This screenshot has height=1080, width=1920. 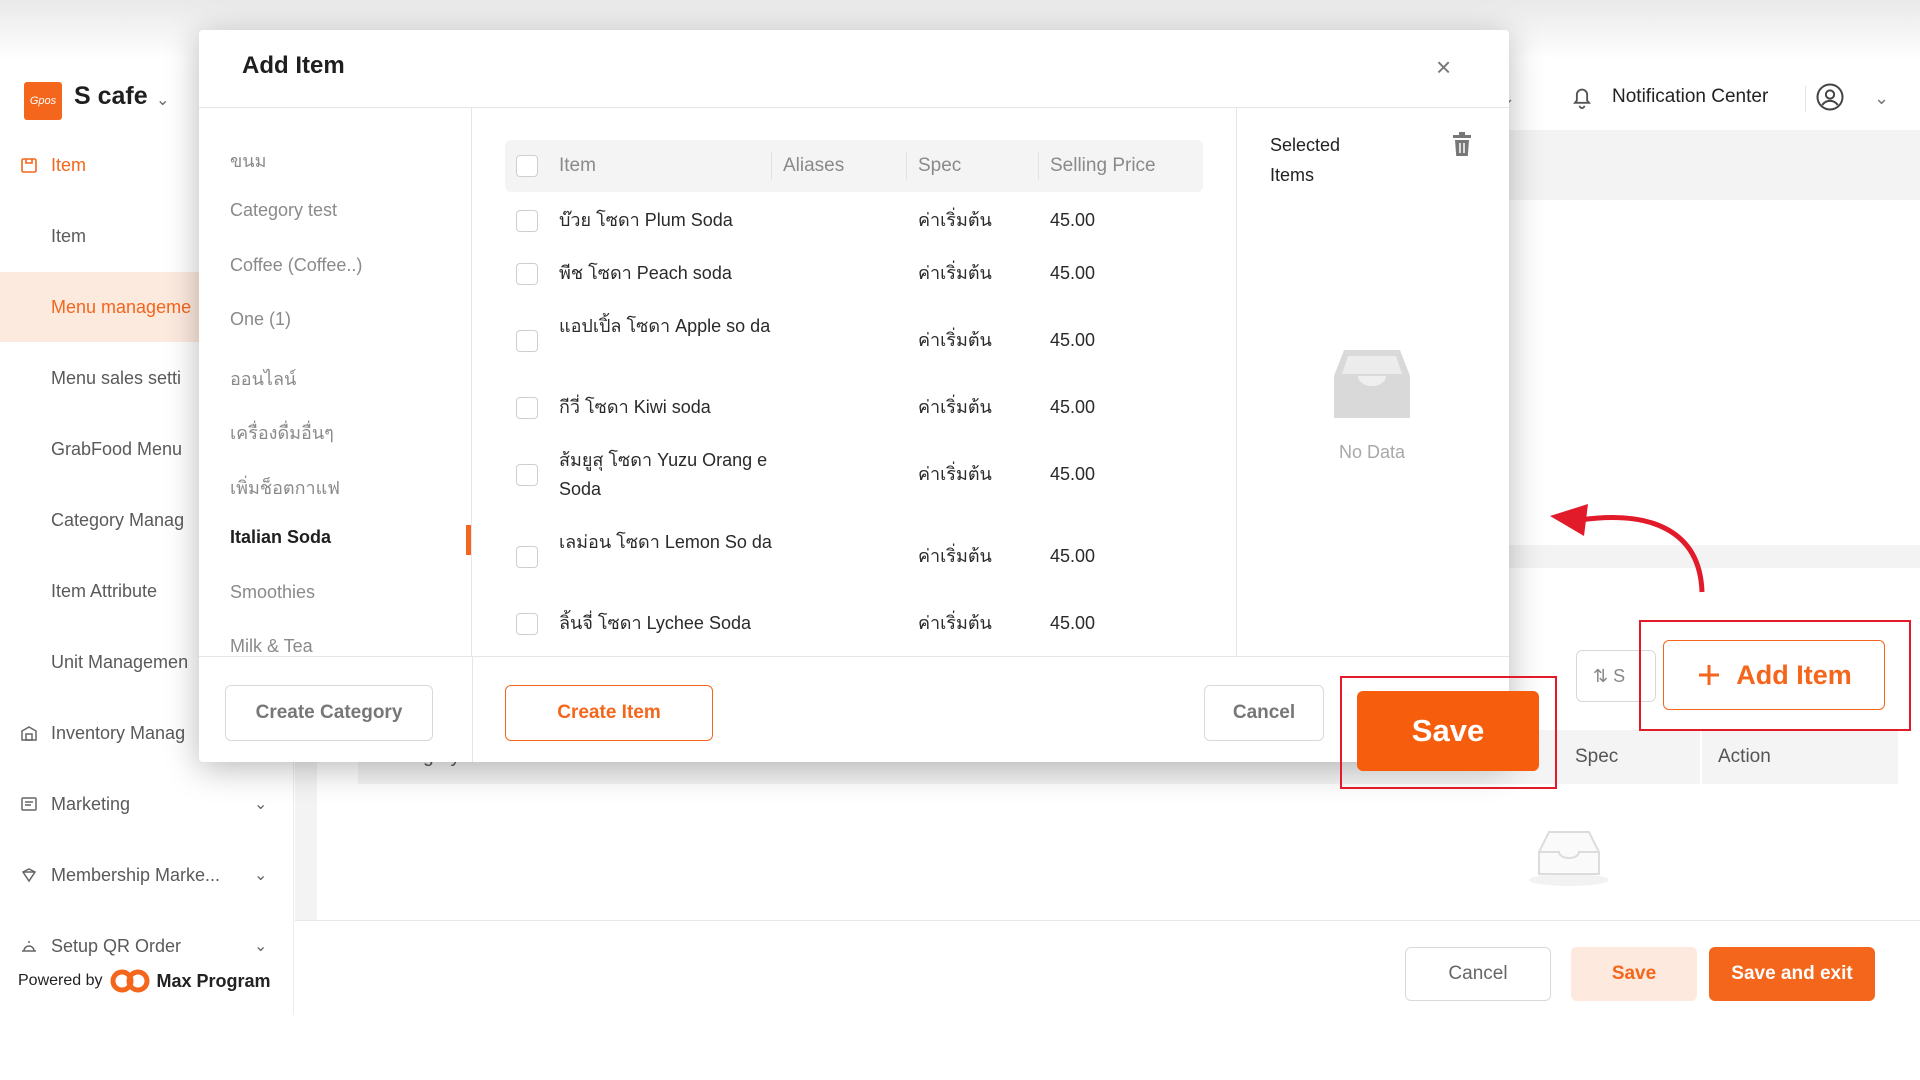 I want to click on powered-by: Powered by Max Program, so click(x=144, y=981).